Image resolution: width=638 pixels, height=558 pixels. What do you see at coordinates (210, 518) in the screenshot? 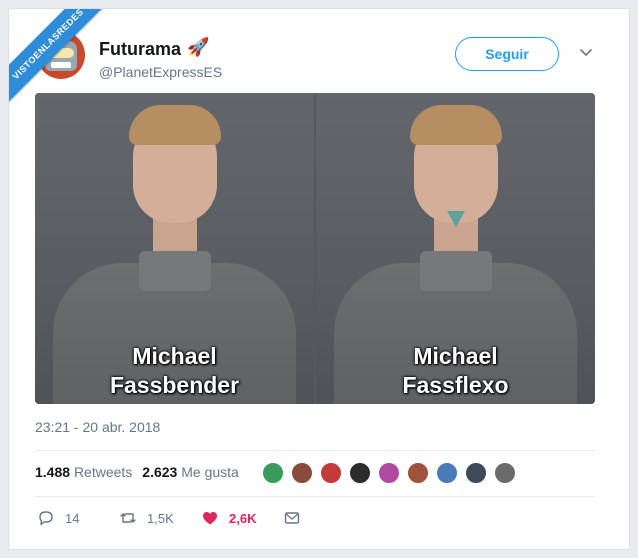
I see `heart-icon` at bounding box center [210, 518].